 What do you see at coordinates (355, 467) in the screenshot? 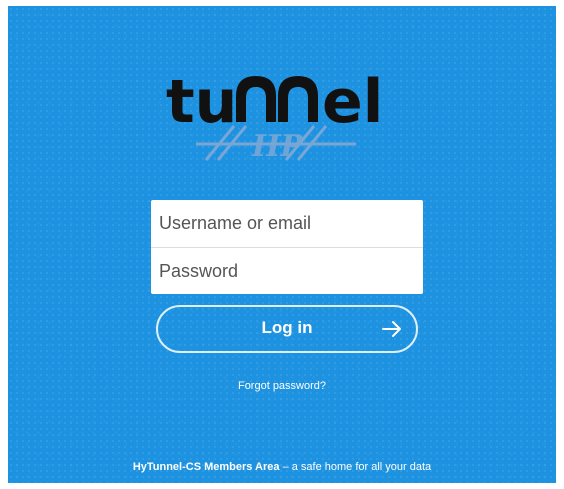
I see `footer-tagline: – a safe home for all your data` at bounding box center [355, 467].